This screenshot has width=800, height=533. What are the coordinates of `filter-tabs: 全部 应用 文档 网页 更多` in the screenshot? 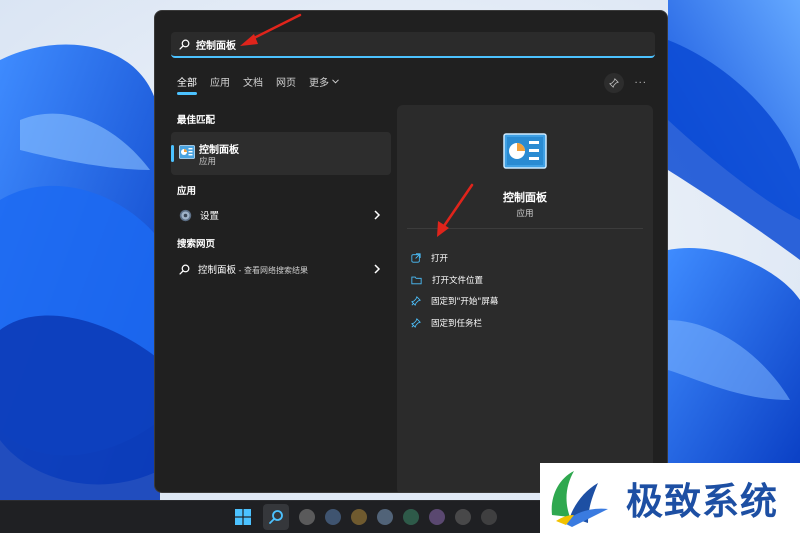 It's located at (258, 84).